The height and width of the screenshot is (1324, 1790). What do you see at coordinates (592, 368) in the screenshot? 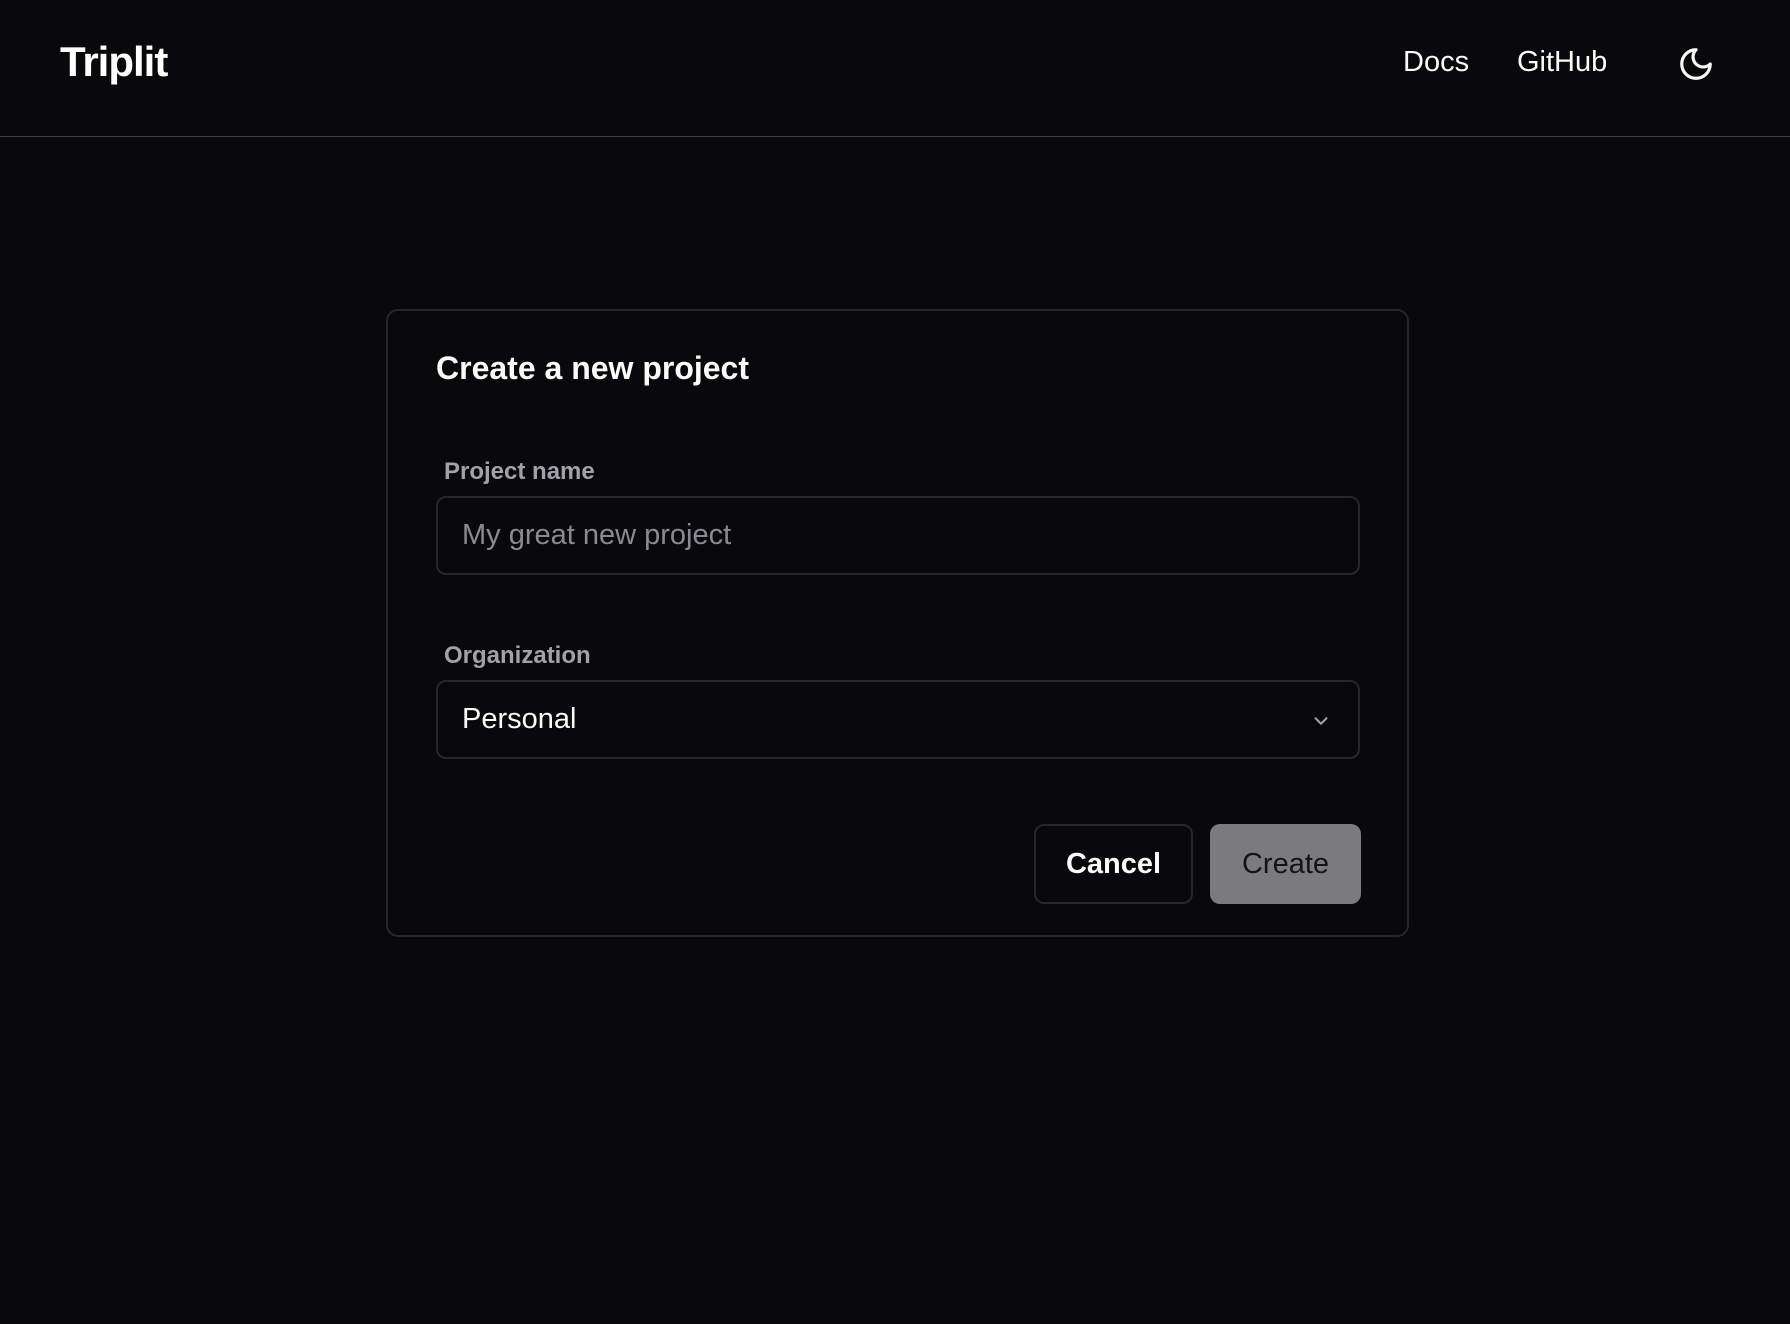
I see `dialog-title: Create a new project` at bounding box center [592, 368].